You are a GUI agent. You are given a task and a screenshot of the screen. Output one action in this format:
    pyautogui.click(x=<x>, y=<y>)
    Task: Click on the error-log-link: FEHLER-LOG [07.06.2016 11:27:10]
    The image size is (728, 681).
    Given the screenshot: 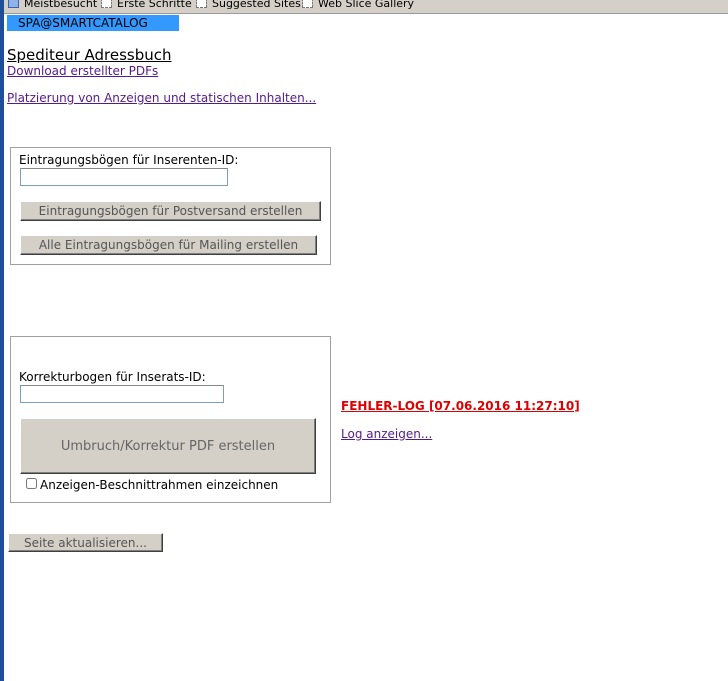 What is the action you would take?
    pyautogui.click(x=460, y=406)
    